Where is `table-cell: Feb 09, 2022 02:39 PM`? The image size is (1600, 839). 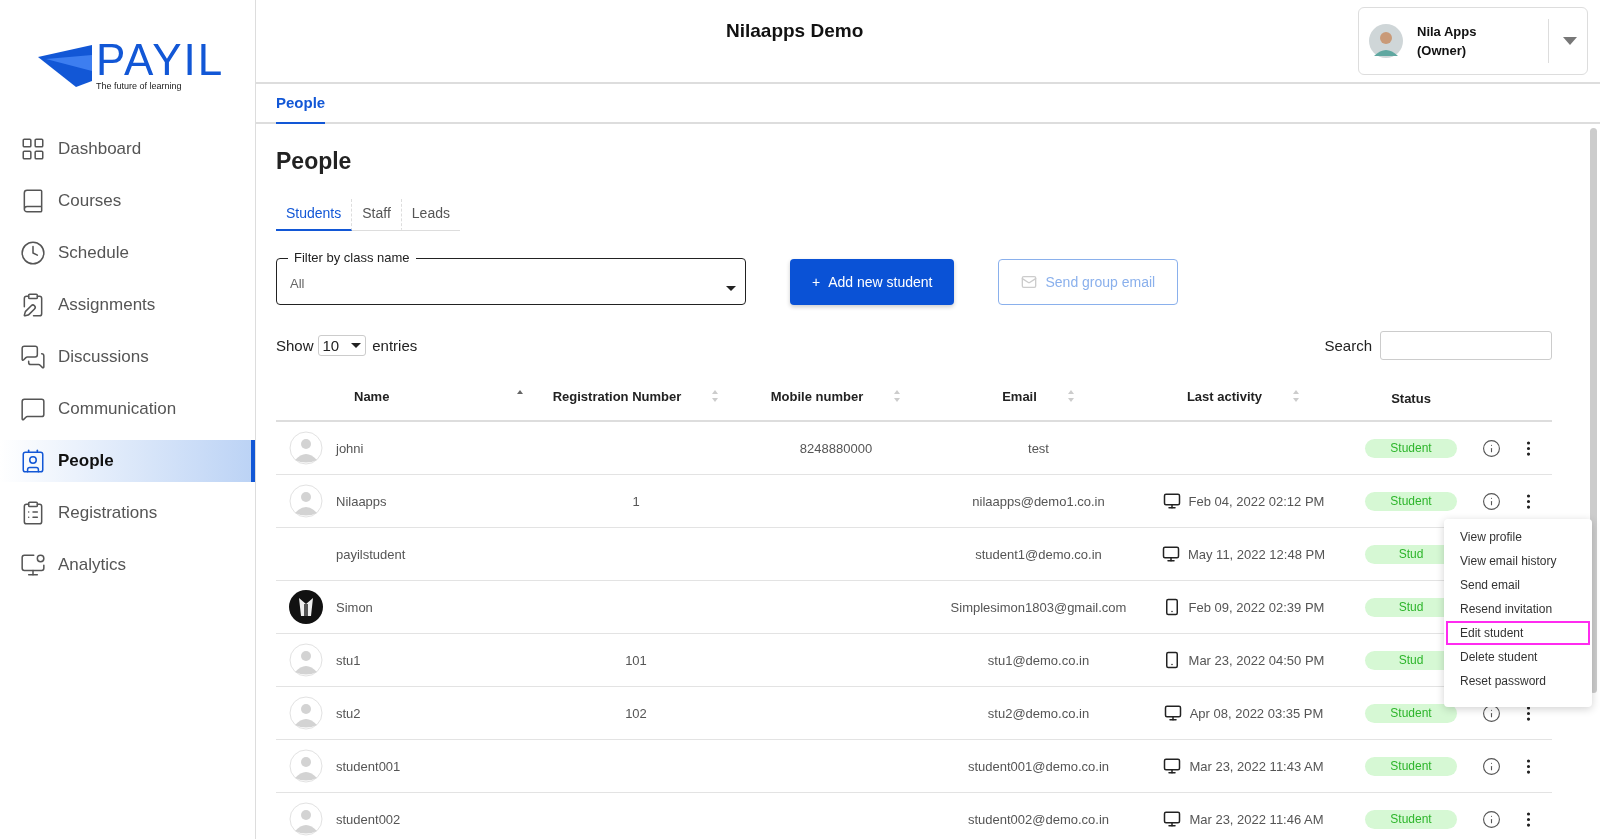 table-cell: Feb 09, 2022 02:39 PM is located at coordinates (1256, 607).